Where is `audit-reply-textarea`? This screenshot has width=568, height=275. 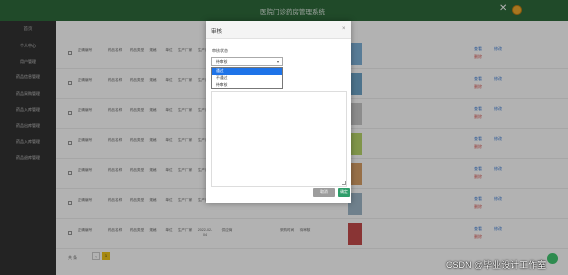
audit-reply-textarea is located at coordinates (279, 139).